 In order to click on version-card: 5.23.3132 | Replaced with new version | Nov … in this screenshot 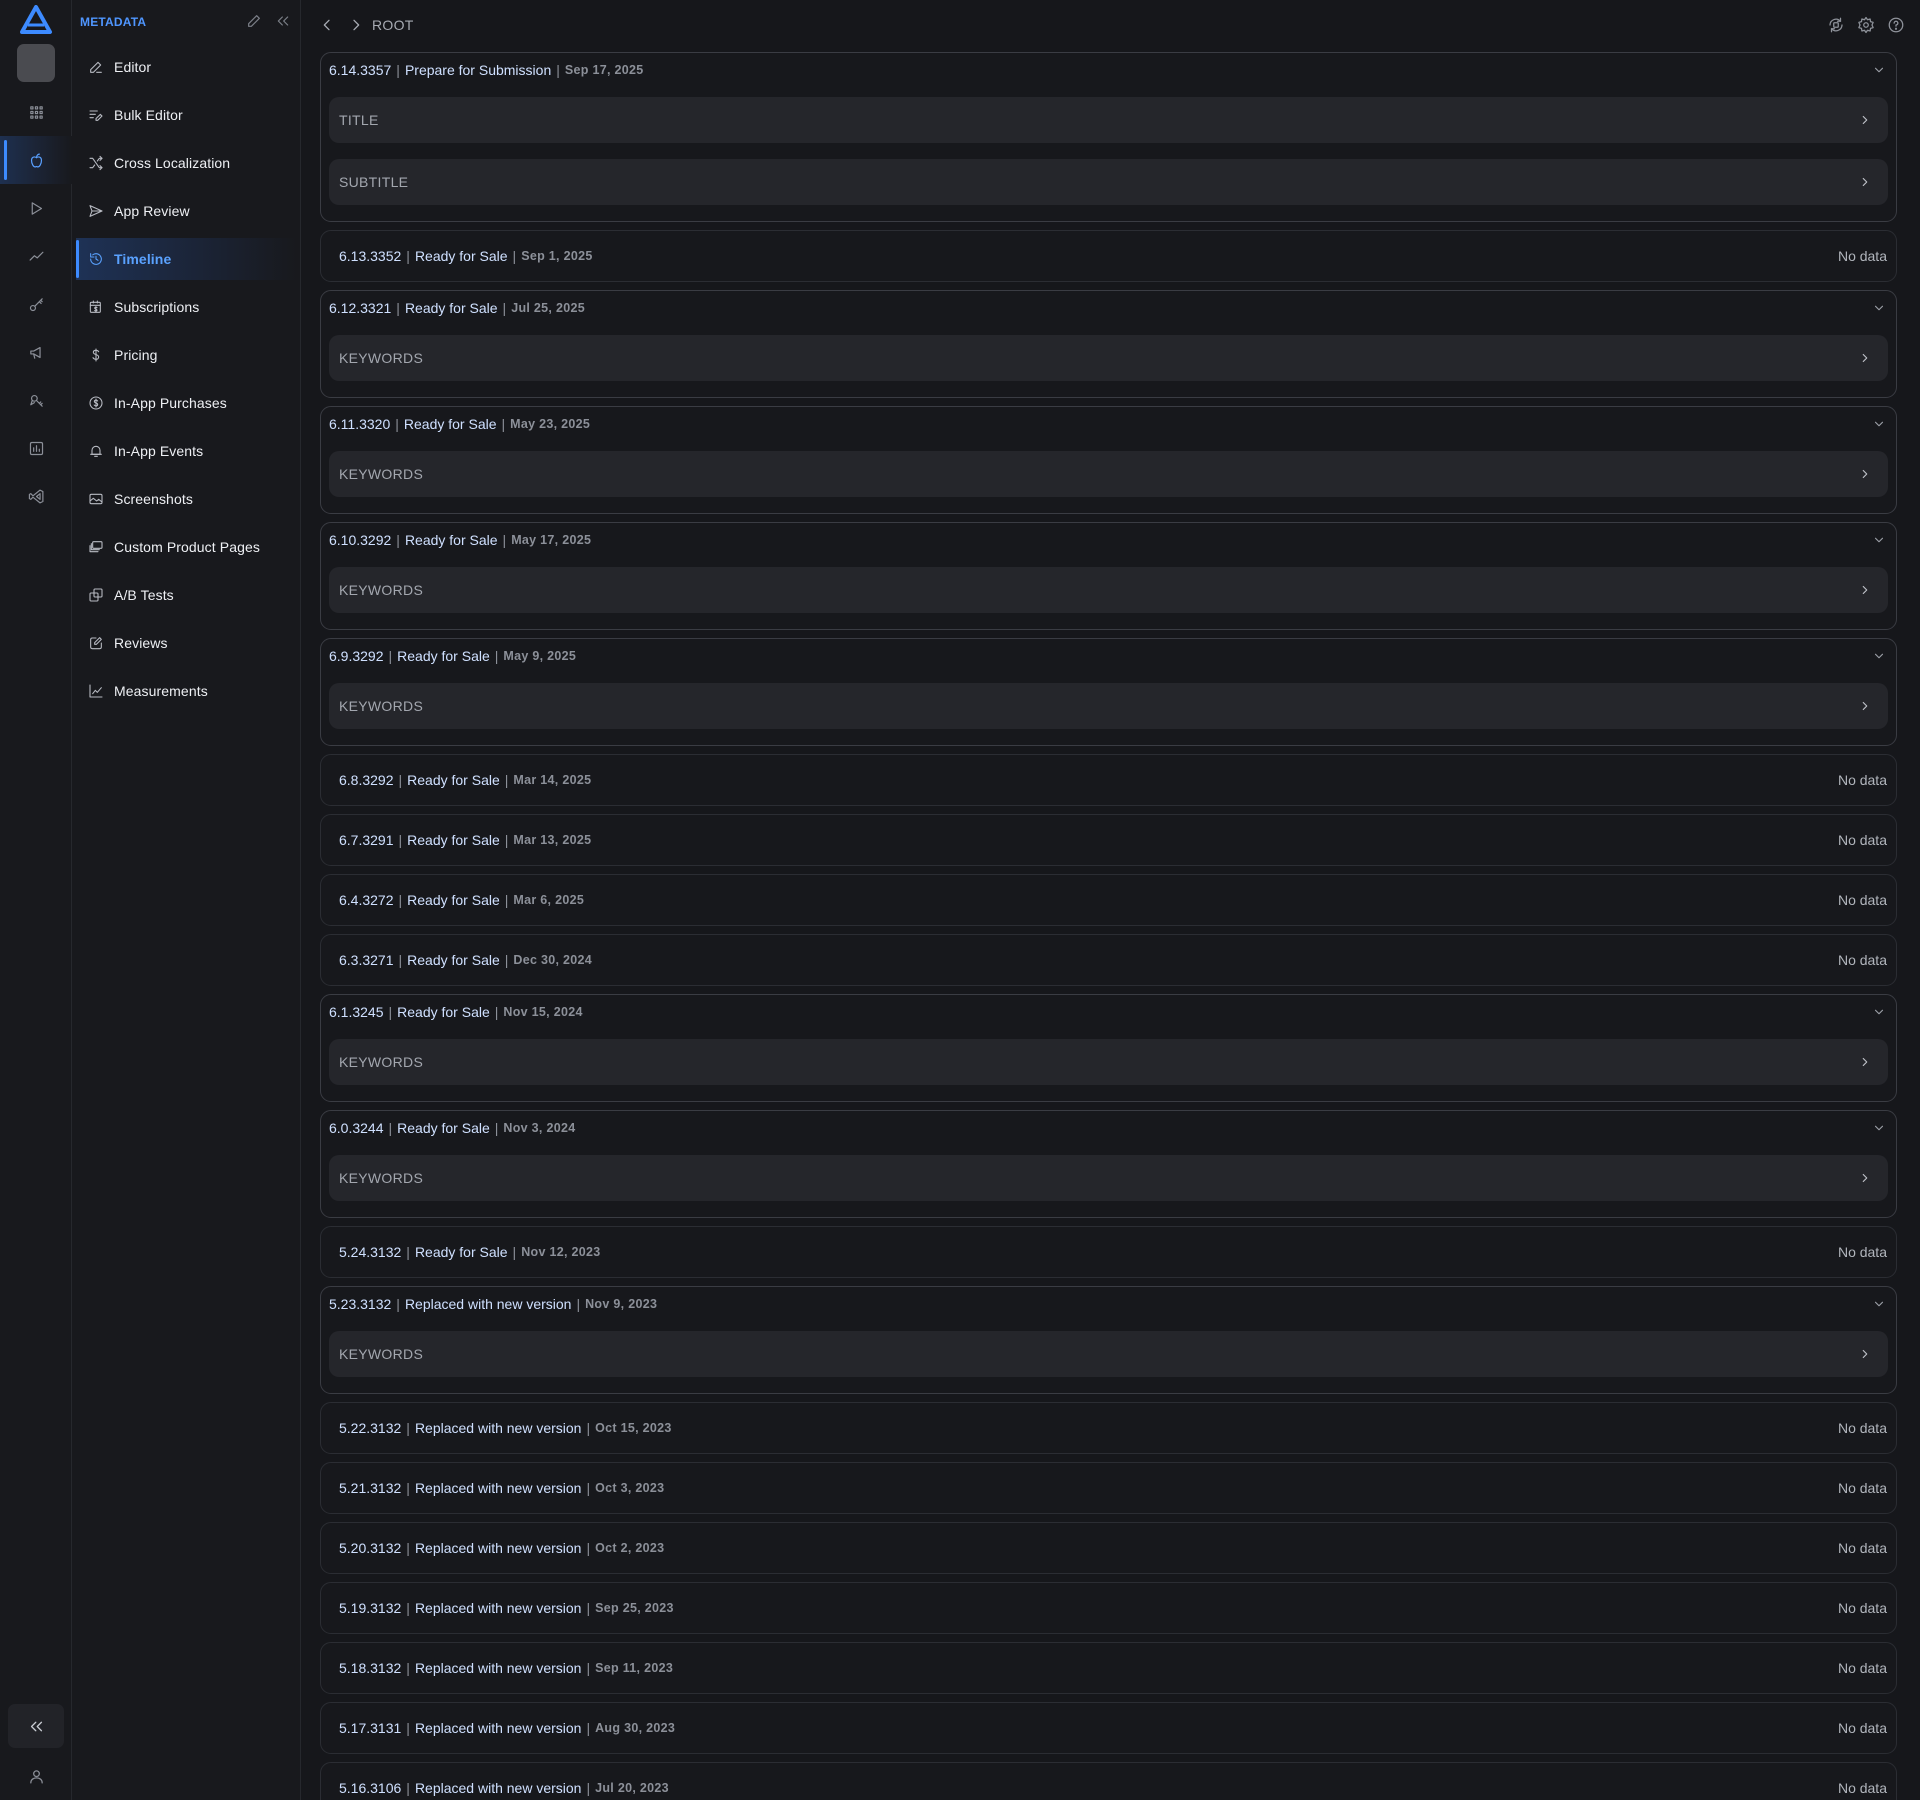, I will do `click(1108, 1340)`.